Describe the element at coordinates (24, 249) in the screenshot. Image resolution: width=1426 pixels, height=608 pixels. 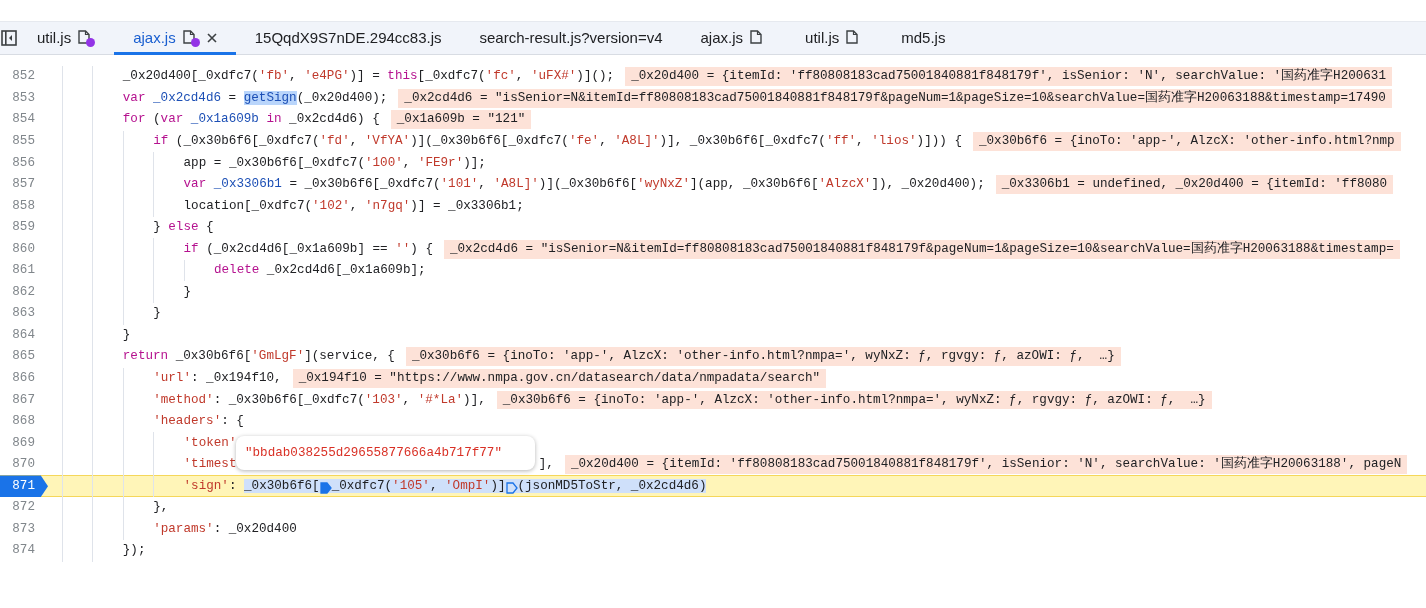
I see `line-number: 860` at that location.